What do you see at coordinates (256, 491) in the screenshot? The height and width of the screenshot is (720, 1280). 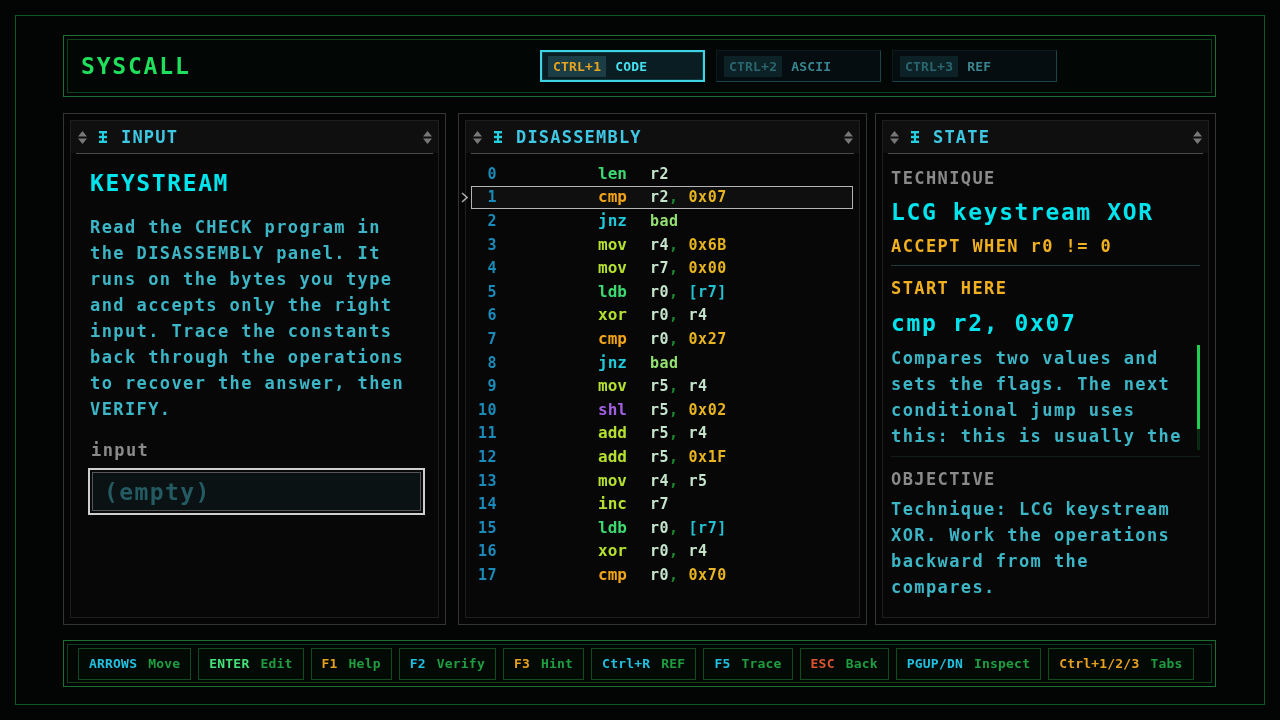 I see `input-field: (empty)` at bounding box center [256, 491].